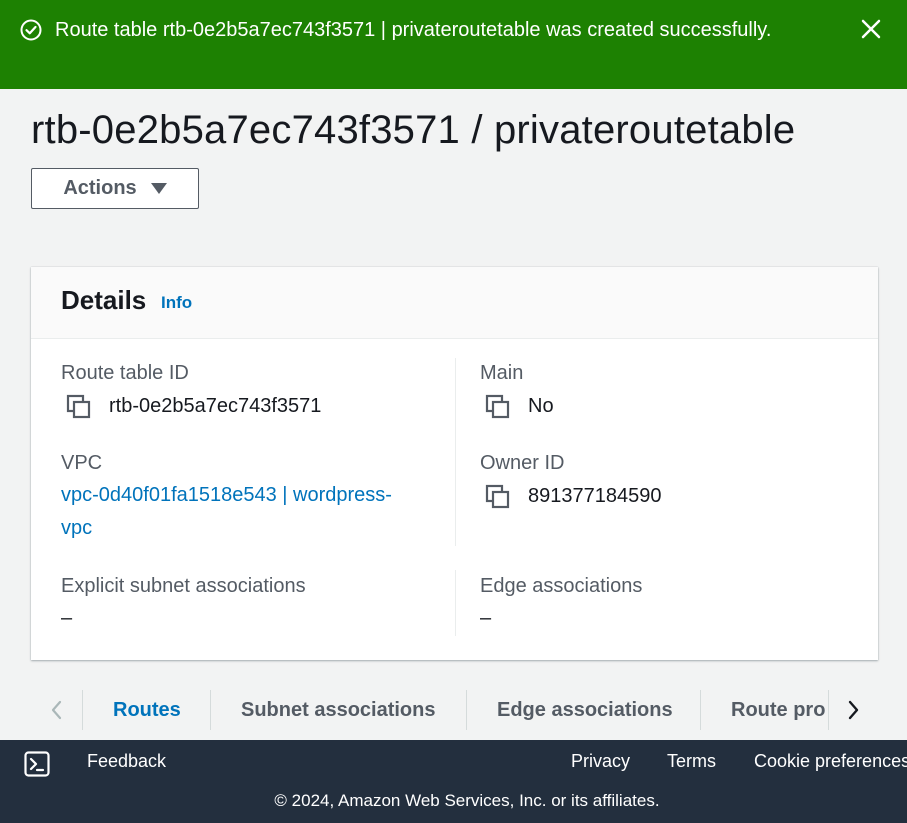 This screenshot has width=907, height=823. What do you see at coordinates (502, 373) in the screenshot?
I see `main-label: Main` at bounding box center [502, 373].